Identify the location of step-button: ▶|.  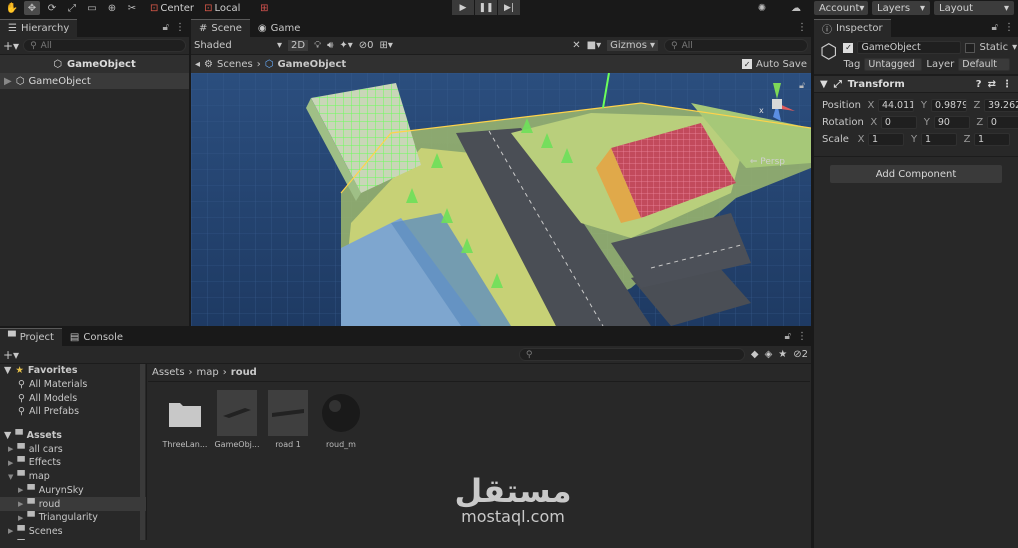
(509, 7).